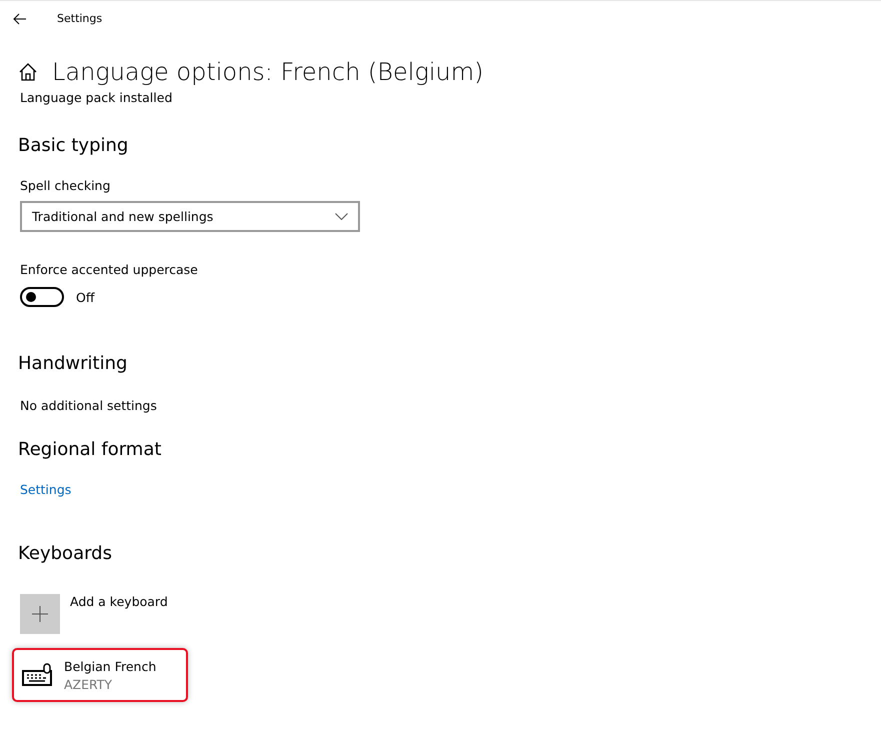 The height and width of the screenshot is (756, 881). I want to click on add-keyboard-label: Add a keyboard, so click(119, 601).